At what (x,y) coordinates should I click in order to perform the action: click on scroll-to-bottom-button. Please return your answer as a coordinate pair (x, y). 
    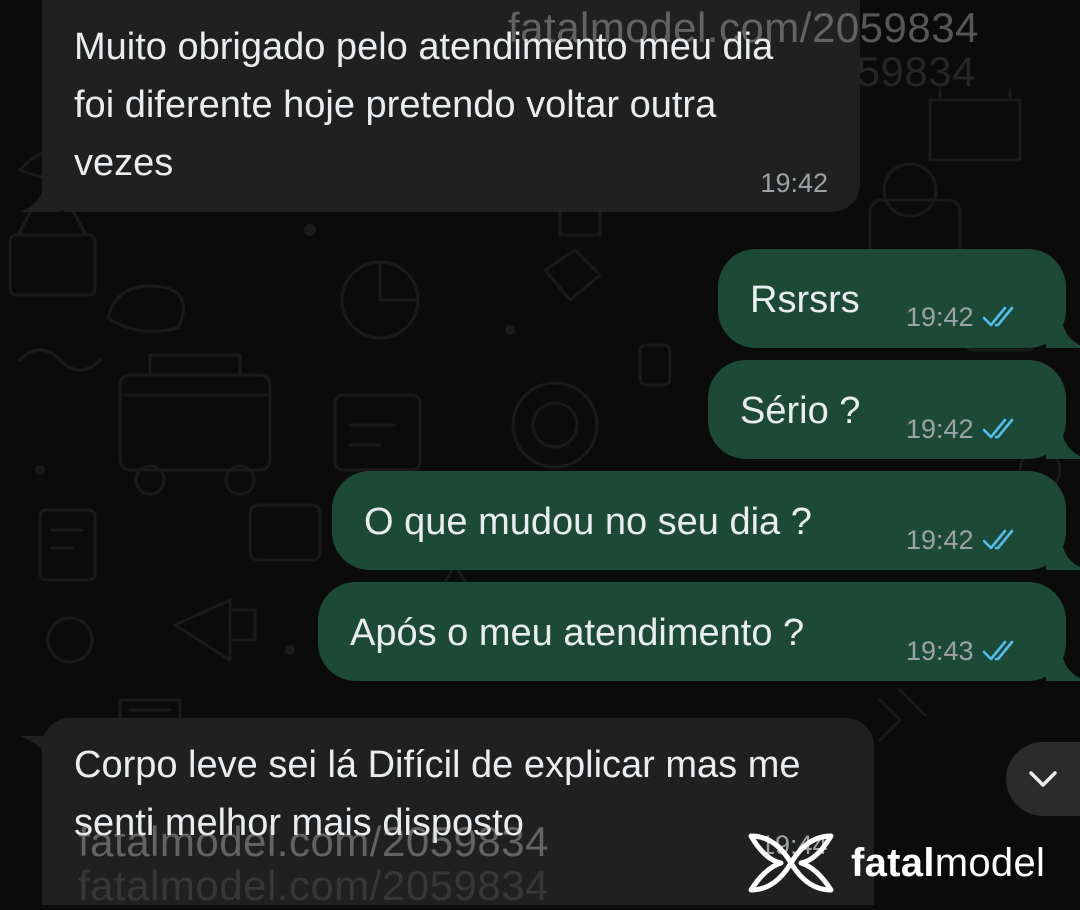
    Looking at the image, I should click on (1043, 779).